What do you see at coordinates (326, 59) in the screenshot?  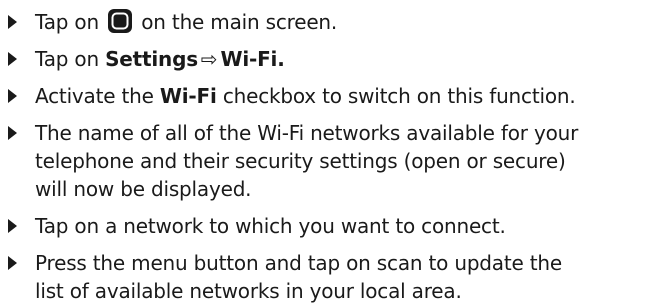 I see `list-item: Tap on Settings ⇨ Wi-Fi.` at bounding box center [326, 59].